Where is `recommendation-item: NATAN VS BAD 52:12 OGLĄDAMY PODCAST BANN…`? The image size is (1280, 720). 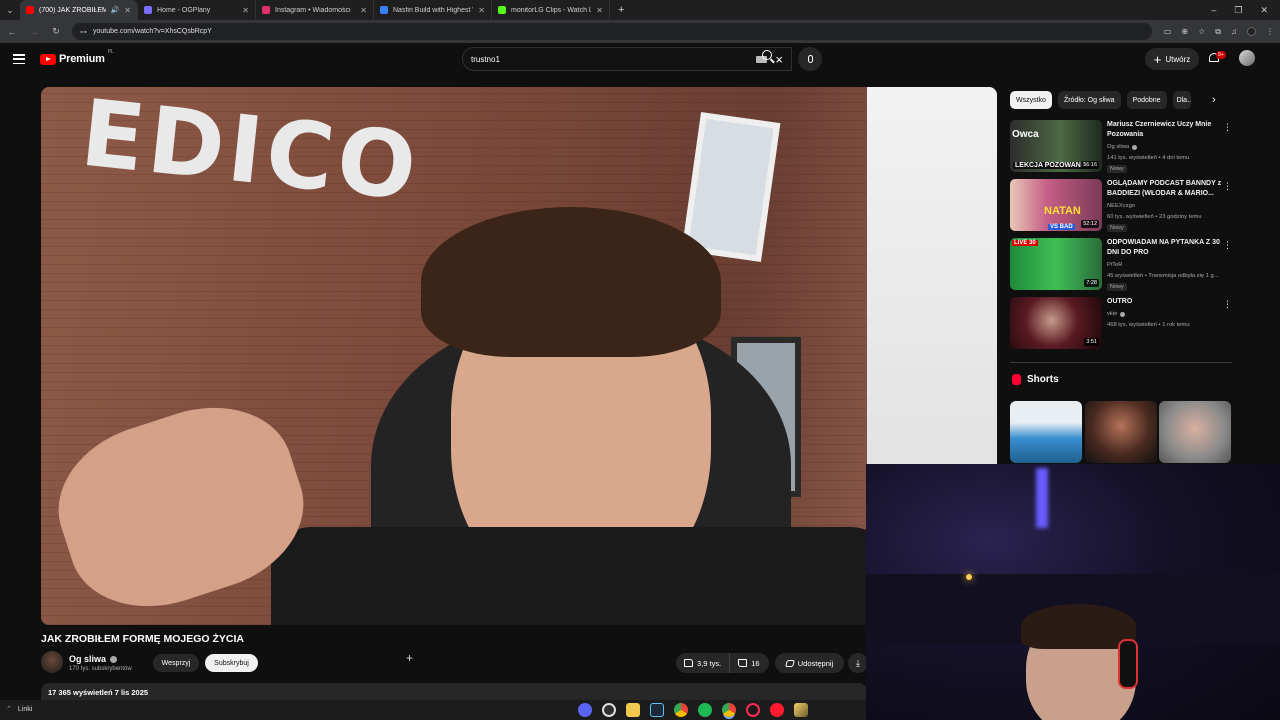
recommendation-item: NATAN VS BAD 52:12 OGLĄDAMY PODCAST BANN… is located at coordinates (1121, 206).